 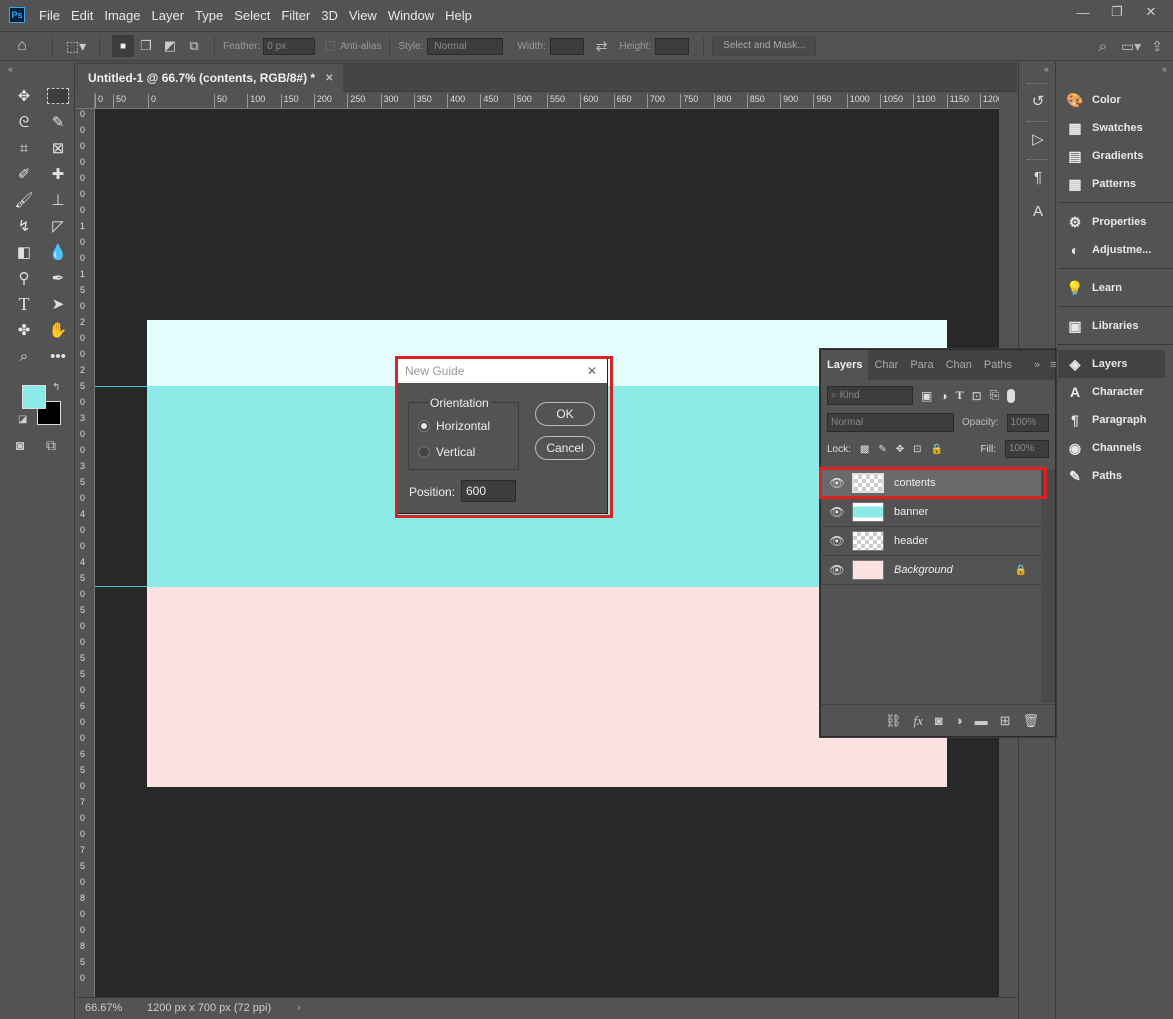 I want to click on filter-toggle, so click(x=1011, y=395).